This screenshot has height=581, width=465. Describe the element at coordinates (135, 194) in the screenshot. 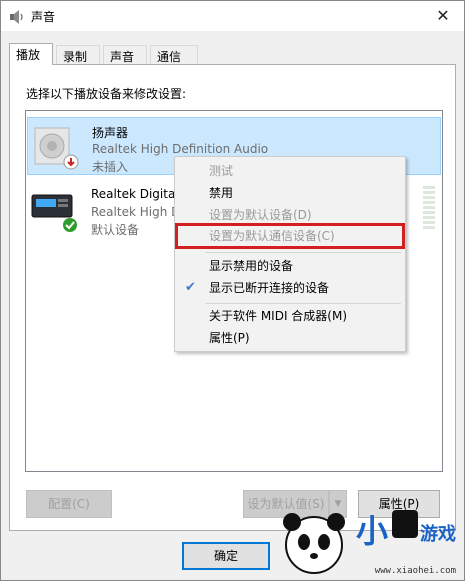

I see `device-name: Realtek Digital` at that location.